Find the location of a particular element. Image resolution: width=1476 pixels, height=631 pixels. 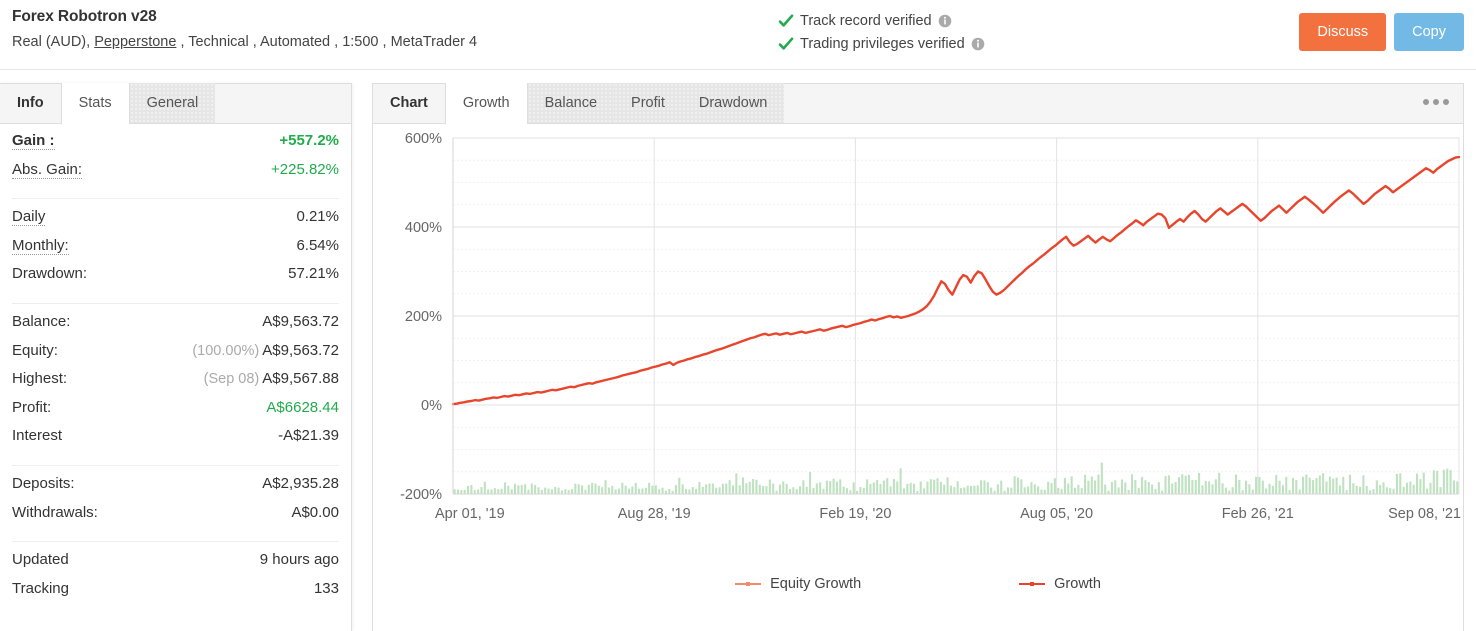

legend-label-growth: Growth is located at coordinates (1077, 584).